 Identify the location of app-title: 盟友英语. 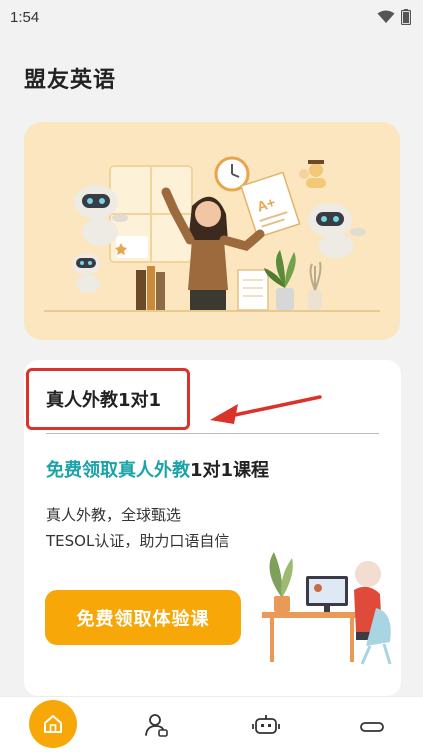
(70, 80).